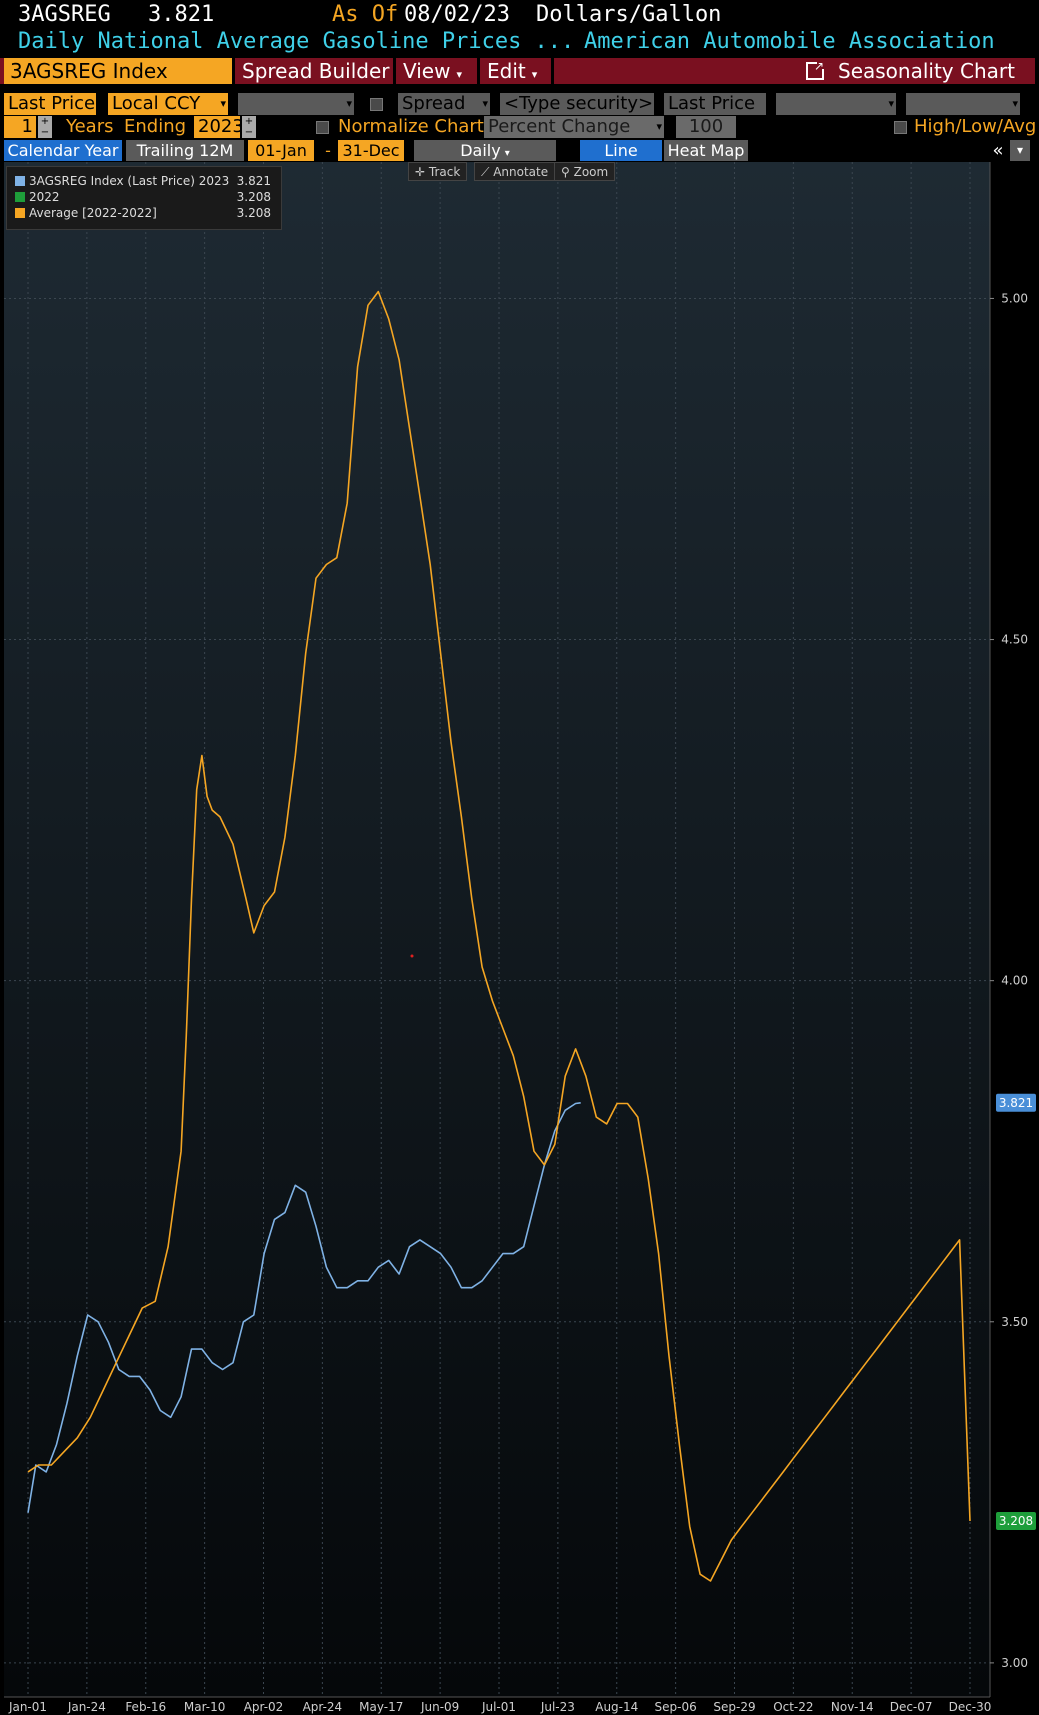 The image size is (1039, 1715). I want to click on blank-select-1: ▾, so click(296, 104).